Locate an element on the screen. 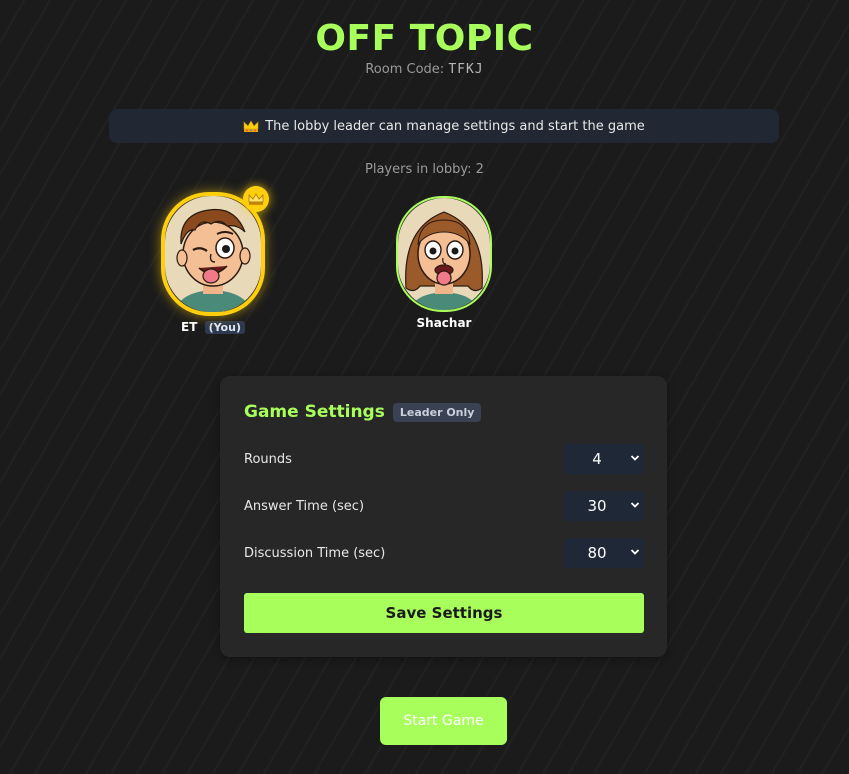 The height and width of the screenshot is (774, 849). player-name-line: Shachar is located at coordinates (444, 323).